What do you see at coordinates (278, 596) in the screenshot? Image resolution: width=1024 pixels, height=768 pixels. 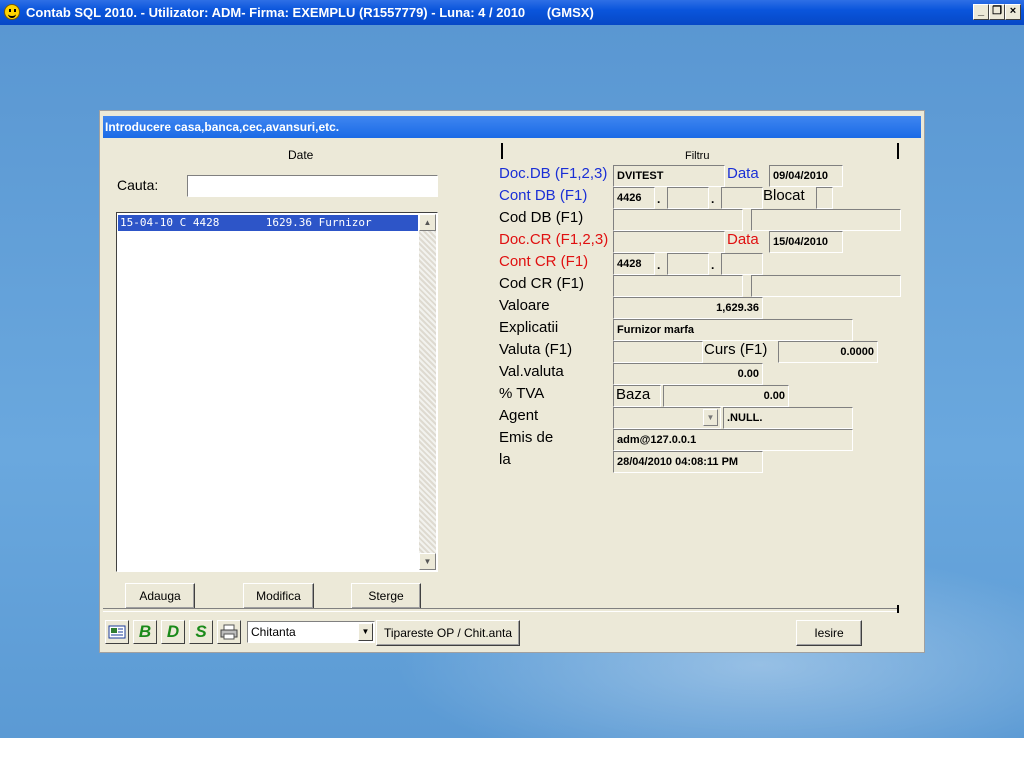 I see `modify-button: Modifica` at bounding box center [278, 596].